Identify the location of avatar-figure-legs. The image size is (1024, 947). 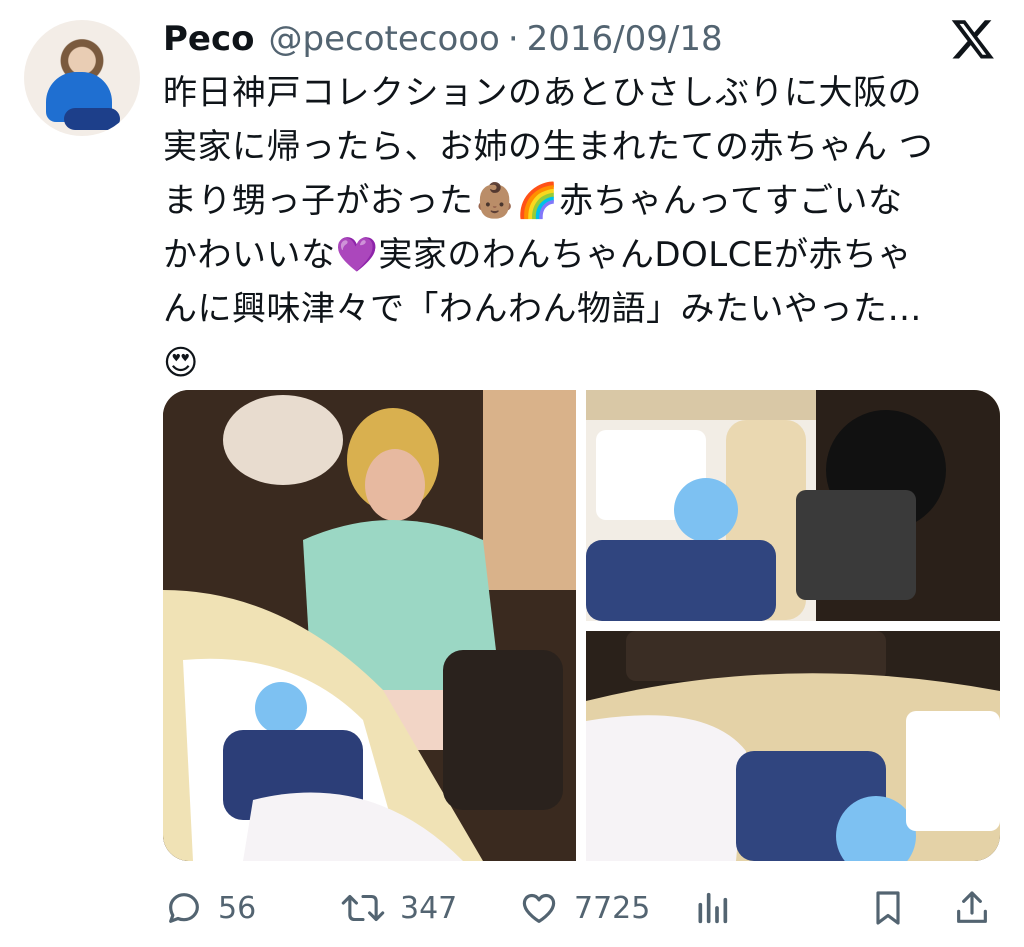
(92, 119).